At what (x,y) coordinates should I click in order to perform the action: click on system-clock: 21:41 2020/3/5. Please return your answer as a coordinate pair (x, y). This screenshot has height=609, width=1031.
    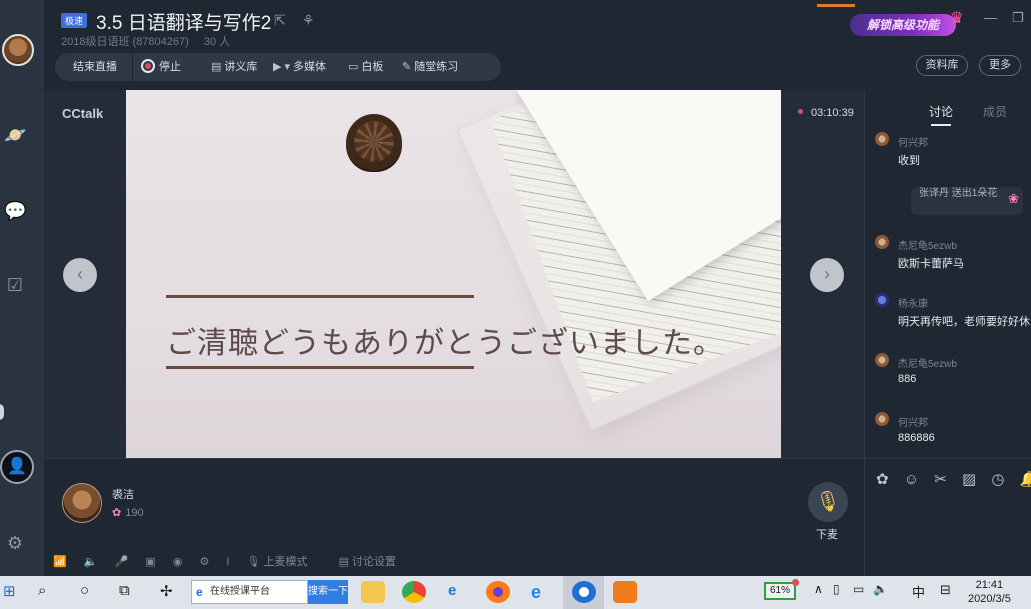
    Looking at the image, I should click on (989, 592).